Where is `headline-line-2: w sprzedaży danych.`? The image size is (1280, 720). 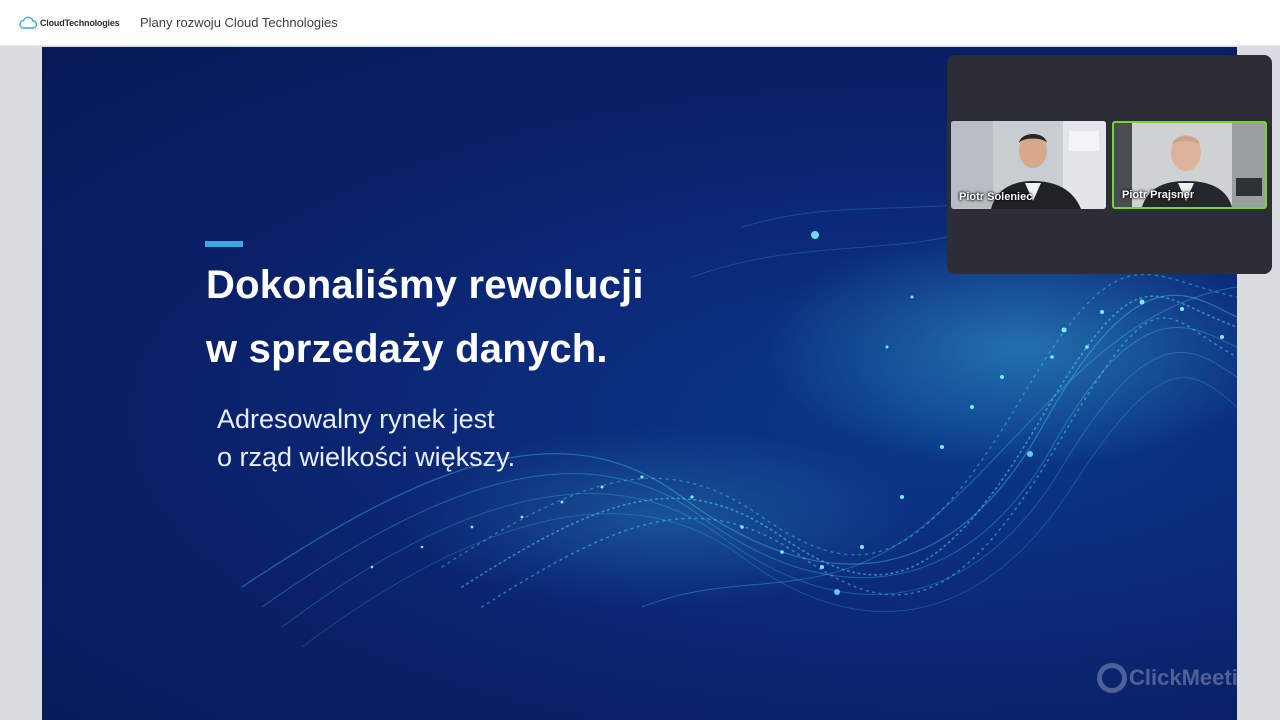
headline-line-2: w sprzedaży danych. is located at coordinates (407, 349).